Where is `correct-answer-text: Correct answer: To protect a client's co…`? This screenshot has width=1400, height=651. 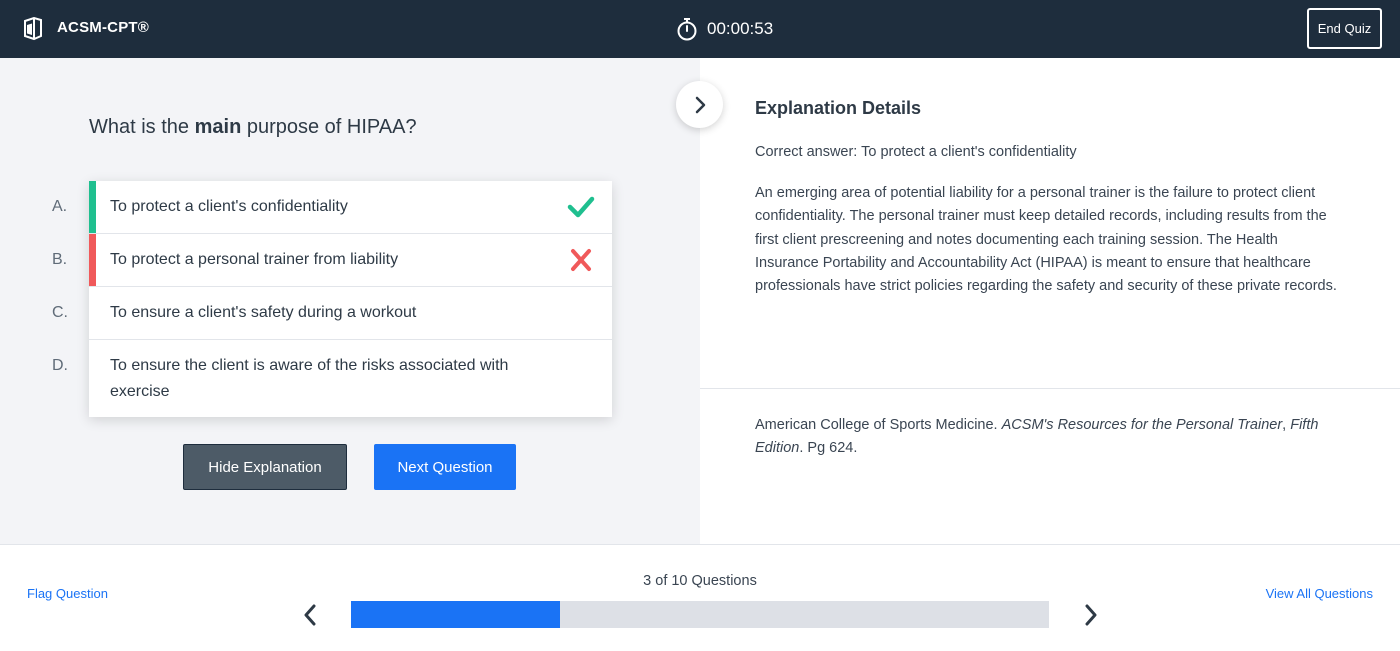
correct-answer-text: Correct answer: To protect a client's co… is located at coordinates (916, 152).